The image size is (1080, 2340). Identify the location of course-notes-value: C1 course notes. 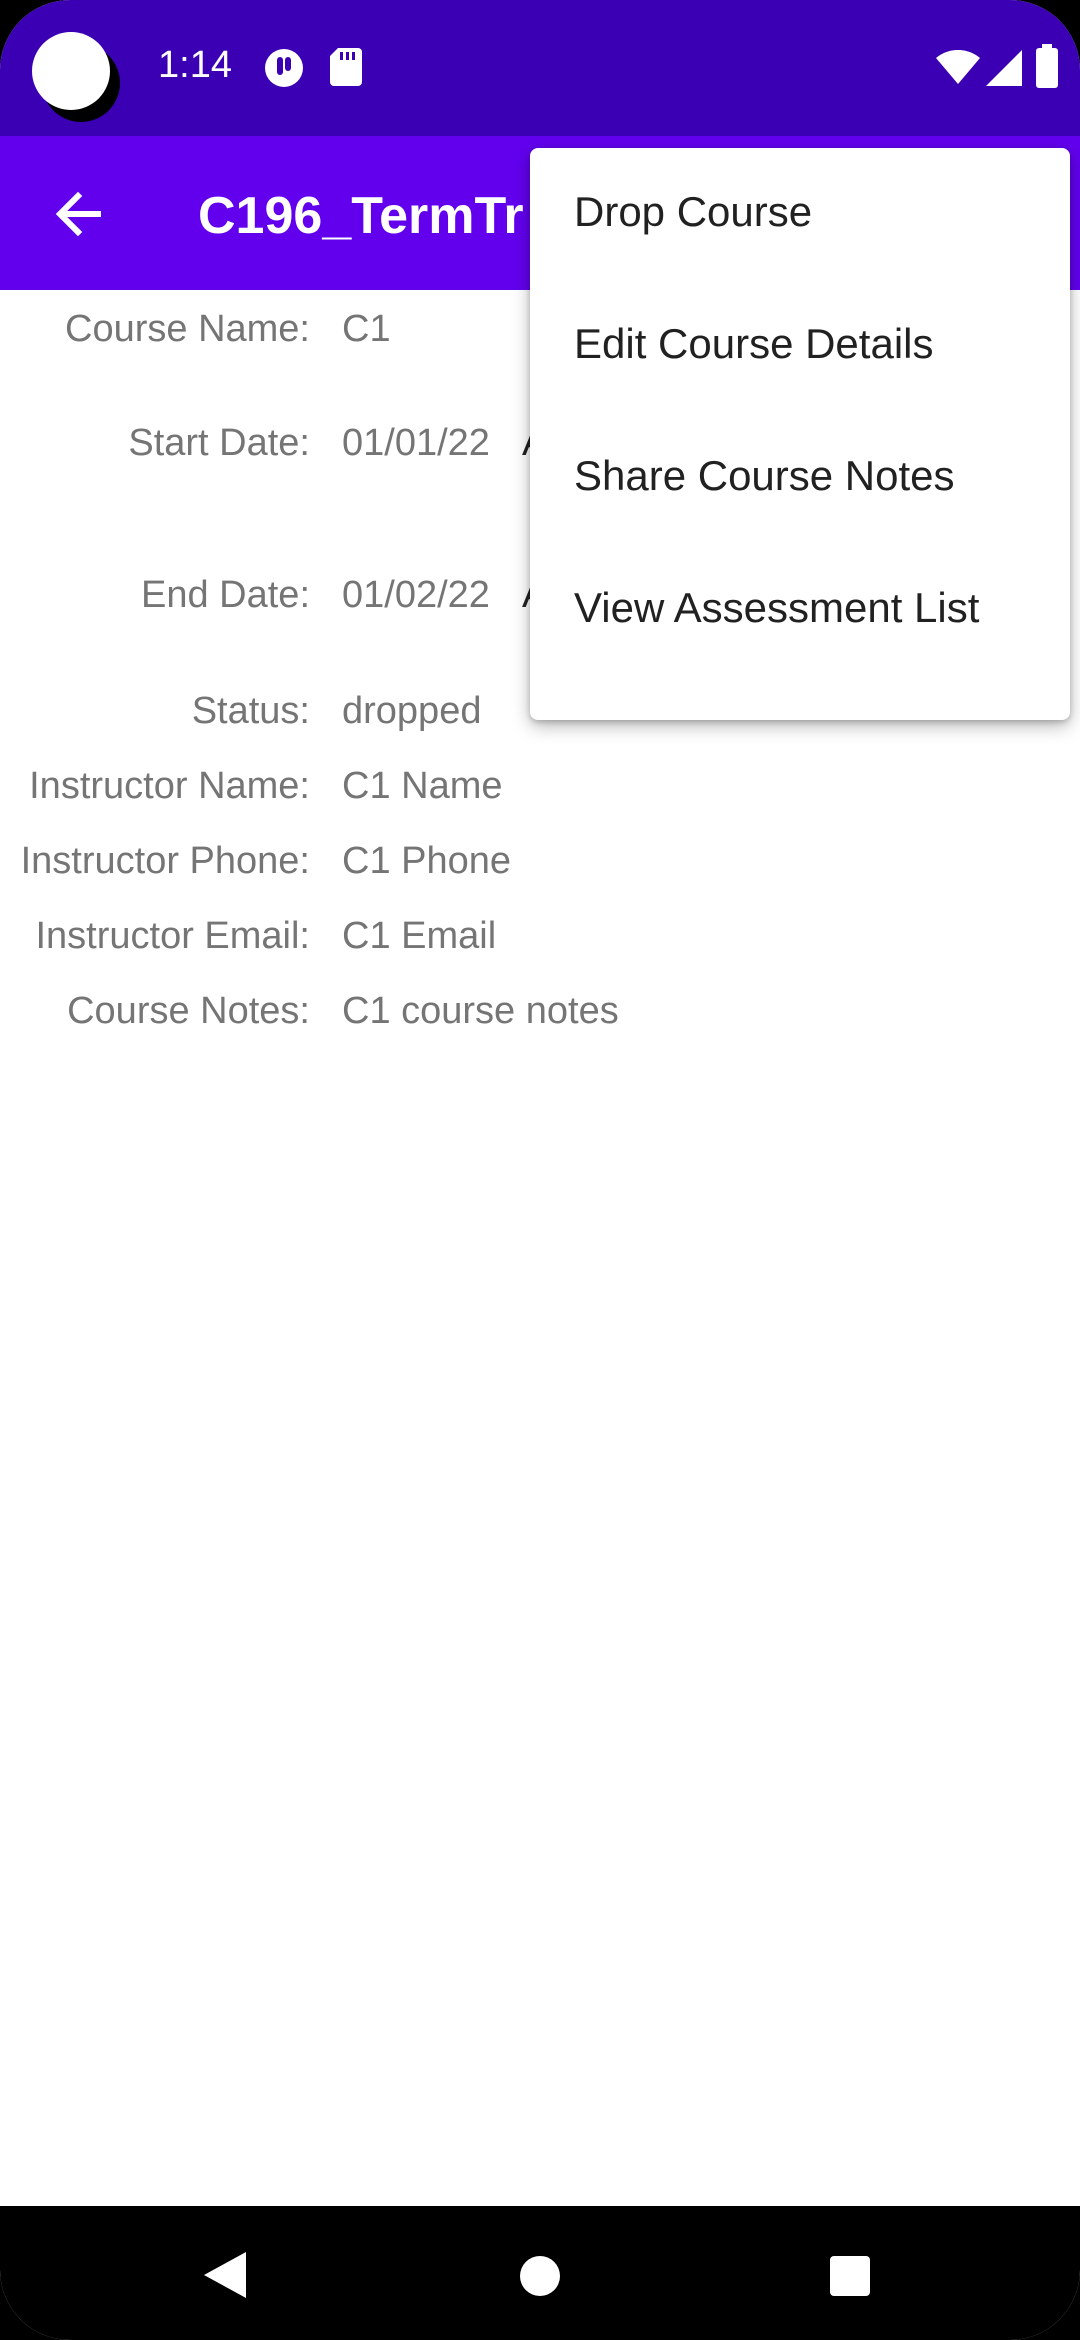
(480, 1011).